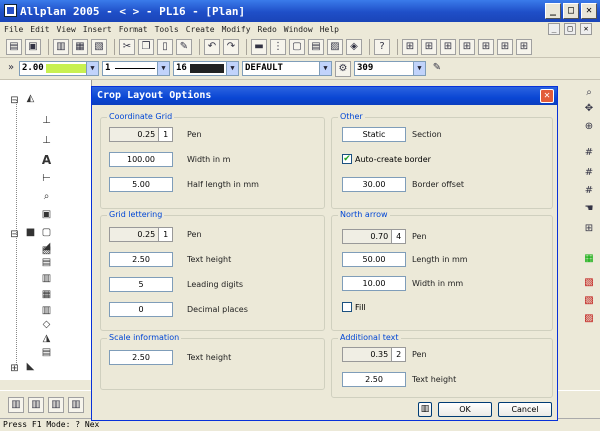 The image size is (600, 431). What do you see at coordinates (589, 259) in the screenshot?
I see `calculator-icon: ▦` at bounding box center [589, 259].